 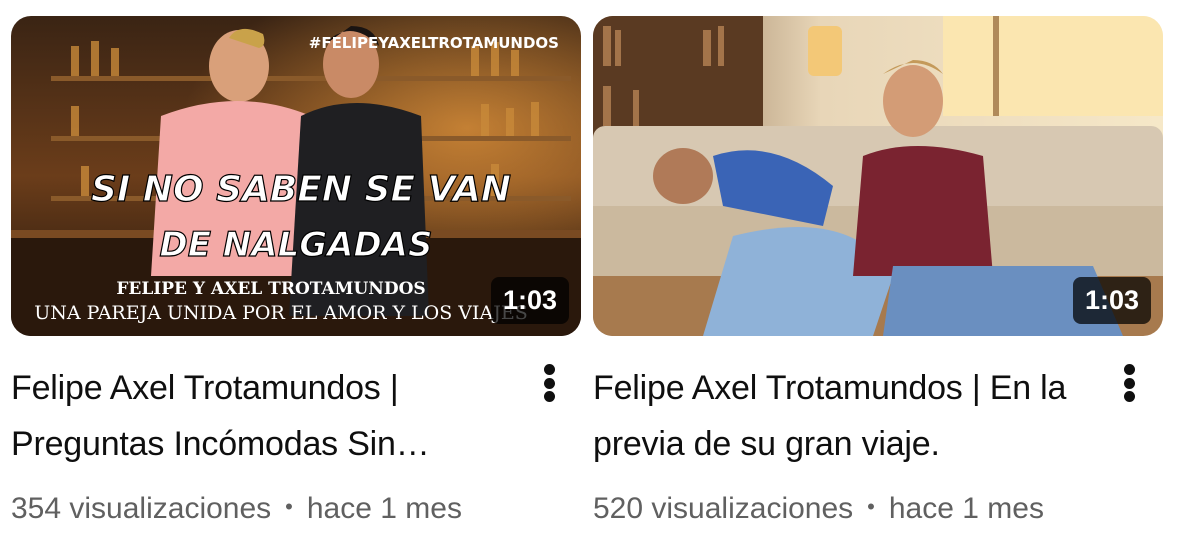 What do you see at coordinates (723, 508) in the screenshot?
I see `view-count: 520 visualizaciones` at bounding box center [723, 508].